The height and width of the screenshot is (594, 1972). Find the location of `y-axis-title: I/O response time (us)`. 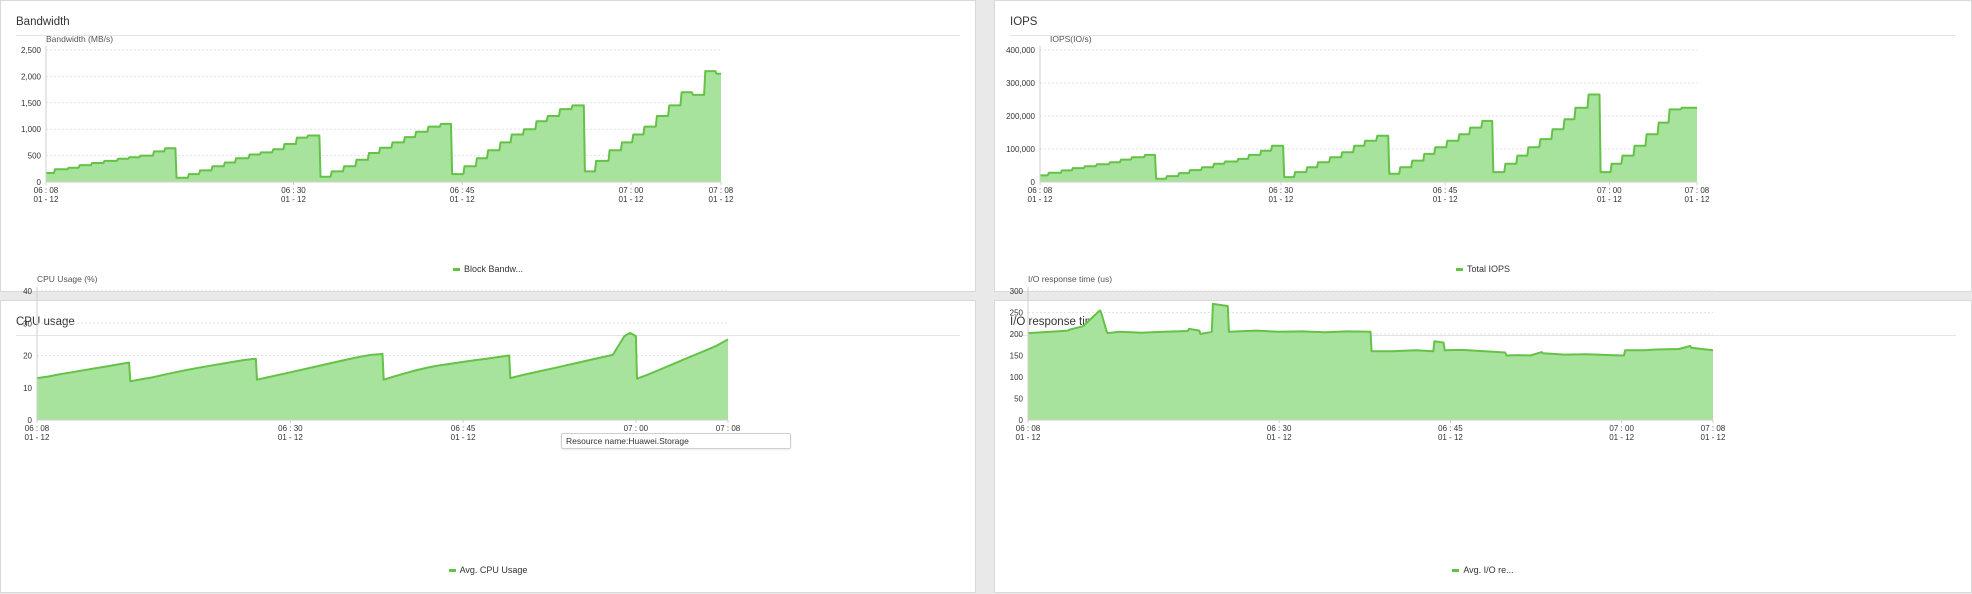

y-axis-title: I/O response time (us) is located at coordinates (1070, 279).